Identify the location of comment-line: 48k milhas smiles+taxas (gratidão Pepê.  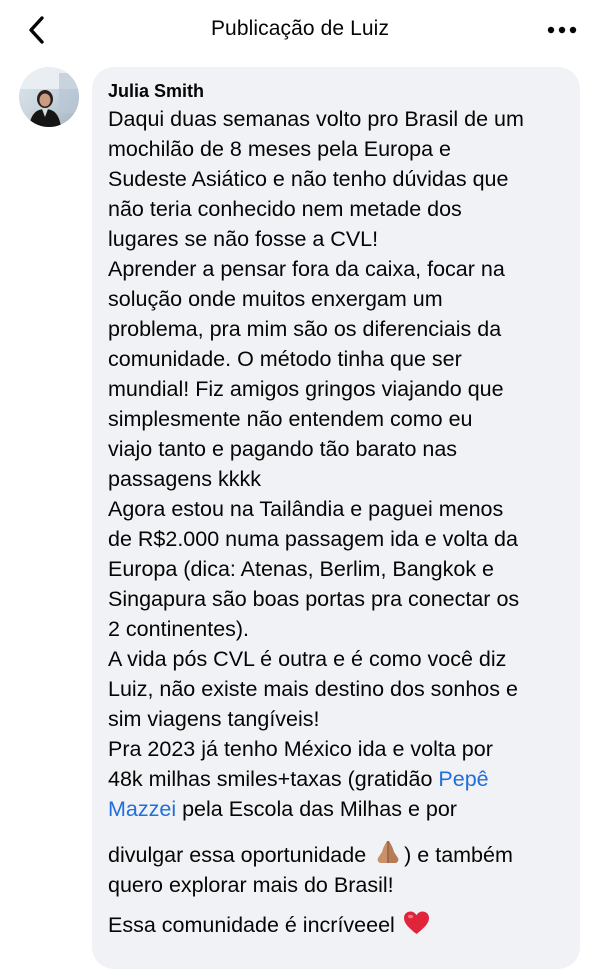
(337, 779).